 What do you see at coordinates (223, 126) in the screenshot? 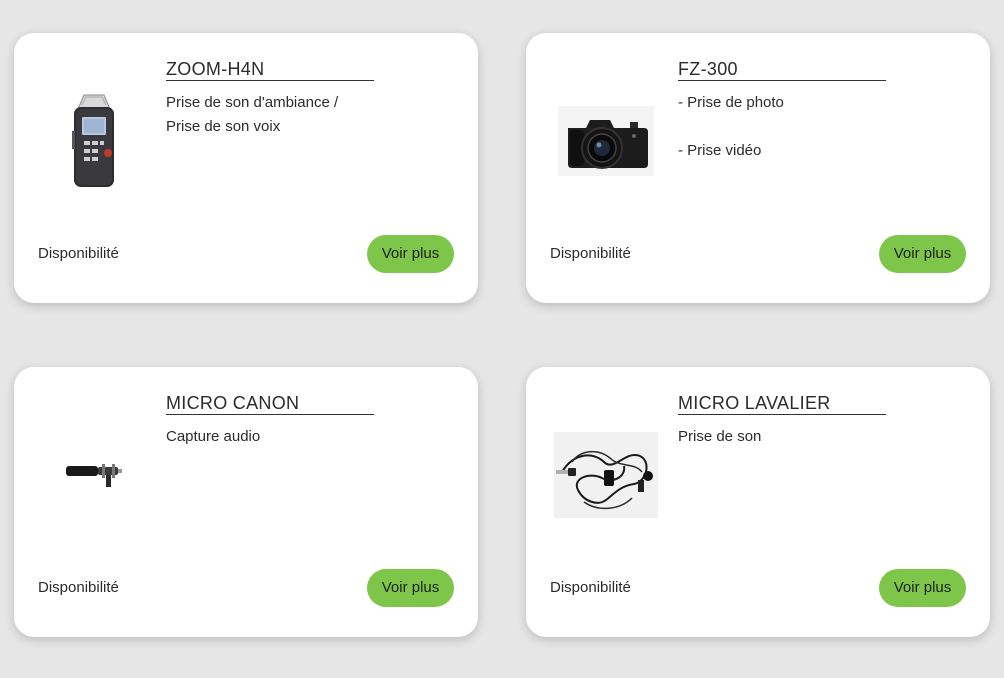
I see `description-line: Prise de son voix` at bounding box center [223, 126].